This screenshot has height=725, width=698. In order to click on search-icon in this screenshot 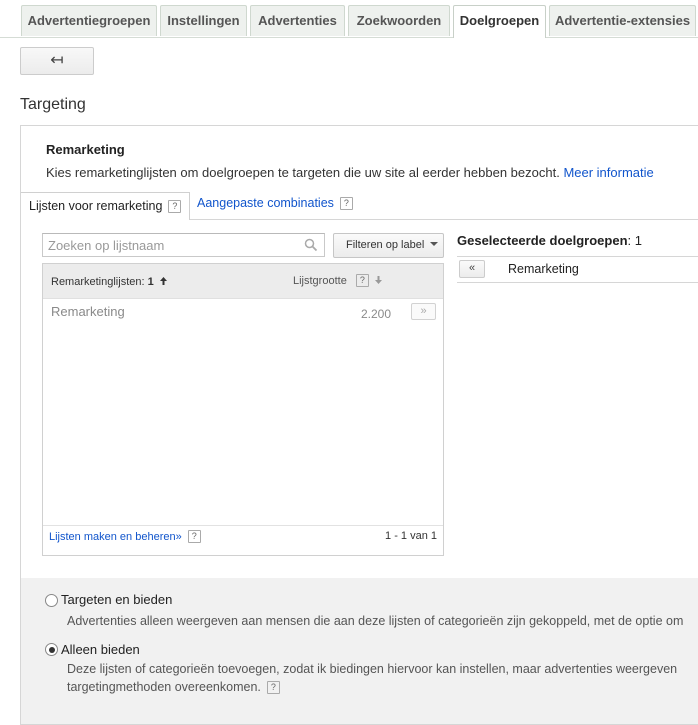, I will do `click(311, 245)`.